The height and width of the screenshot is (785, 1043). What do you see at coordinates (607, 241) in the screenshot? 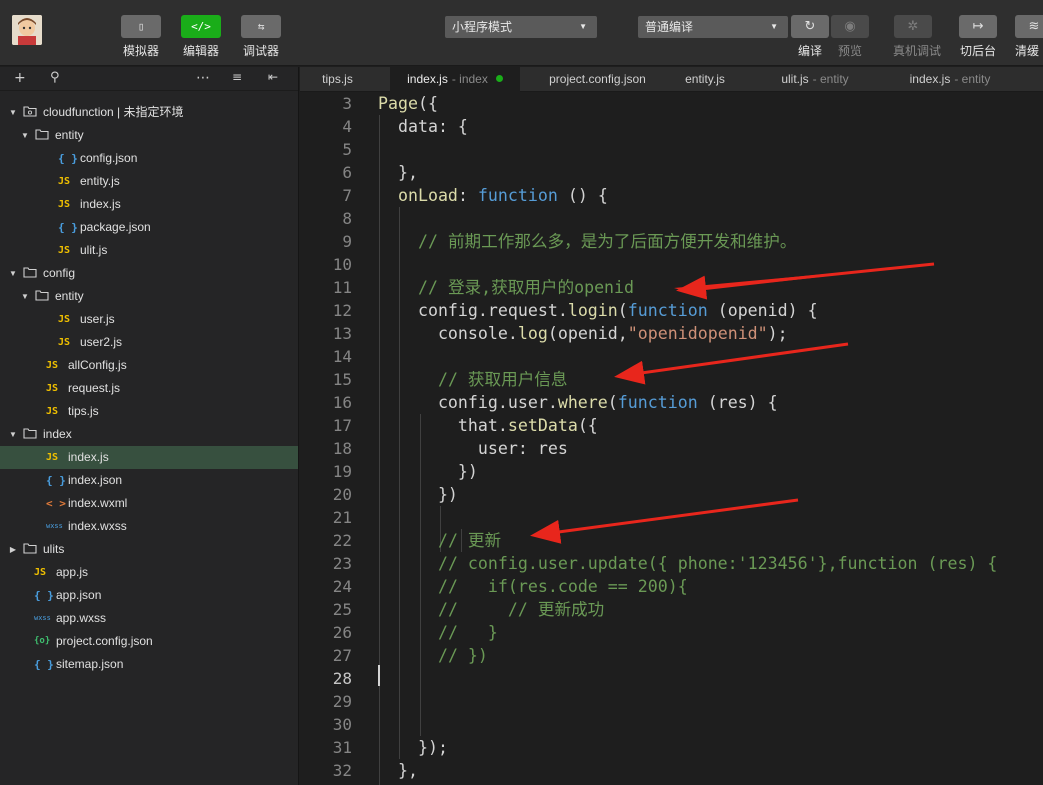
I see `code-line: // 前期工作那么多，是为了后面方便开发和维护。` at bounding box center [607, 241].